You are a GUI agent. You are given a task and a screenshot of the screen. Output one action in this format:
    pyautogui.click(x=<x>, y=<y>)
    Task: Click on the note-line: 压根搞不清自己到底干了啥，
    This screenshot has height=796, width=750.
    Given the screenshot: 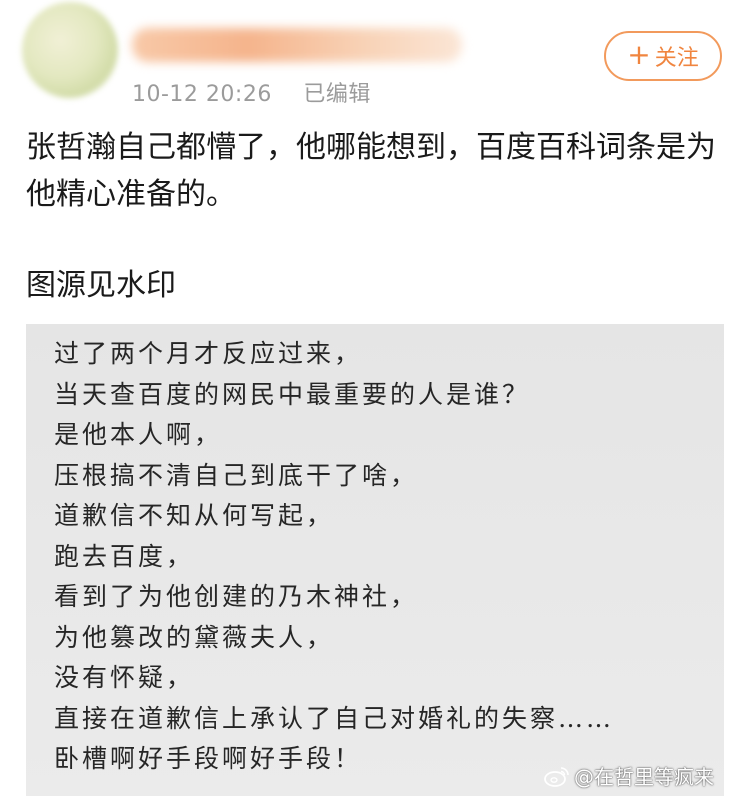 What is the action you would take?
    pyautogui.click(x=236, y=475)
    